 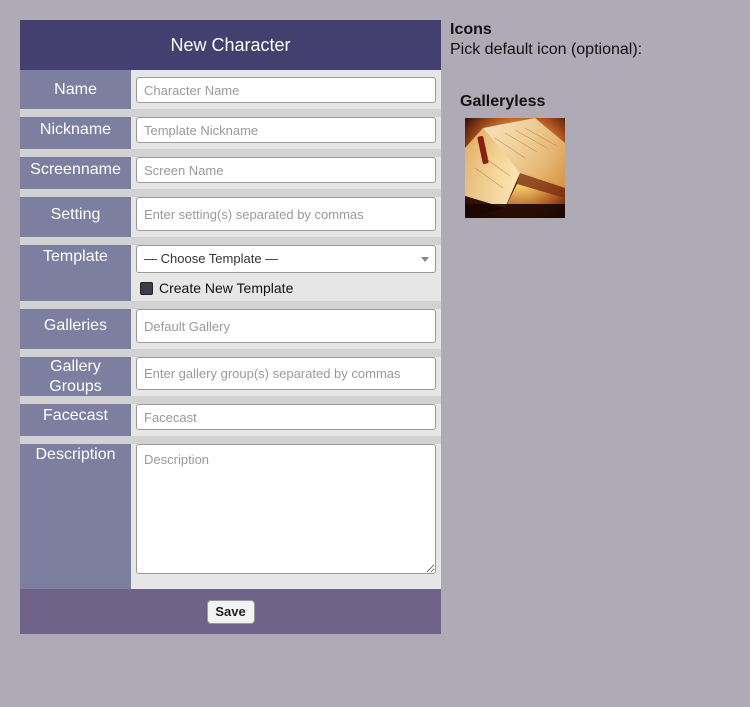 What do you see at coordinates (75, 325) in the screenshot?
I see `galleries-label: Galleries` at bounding box center [75, 325].